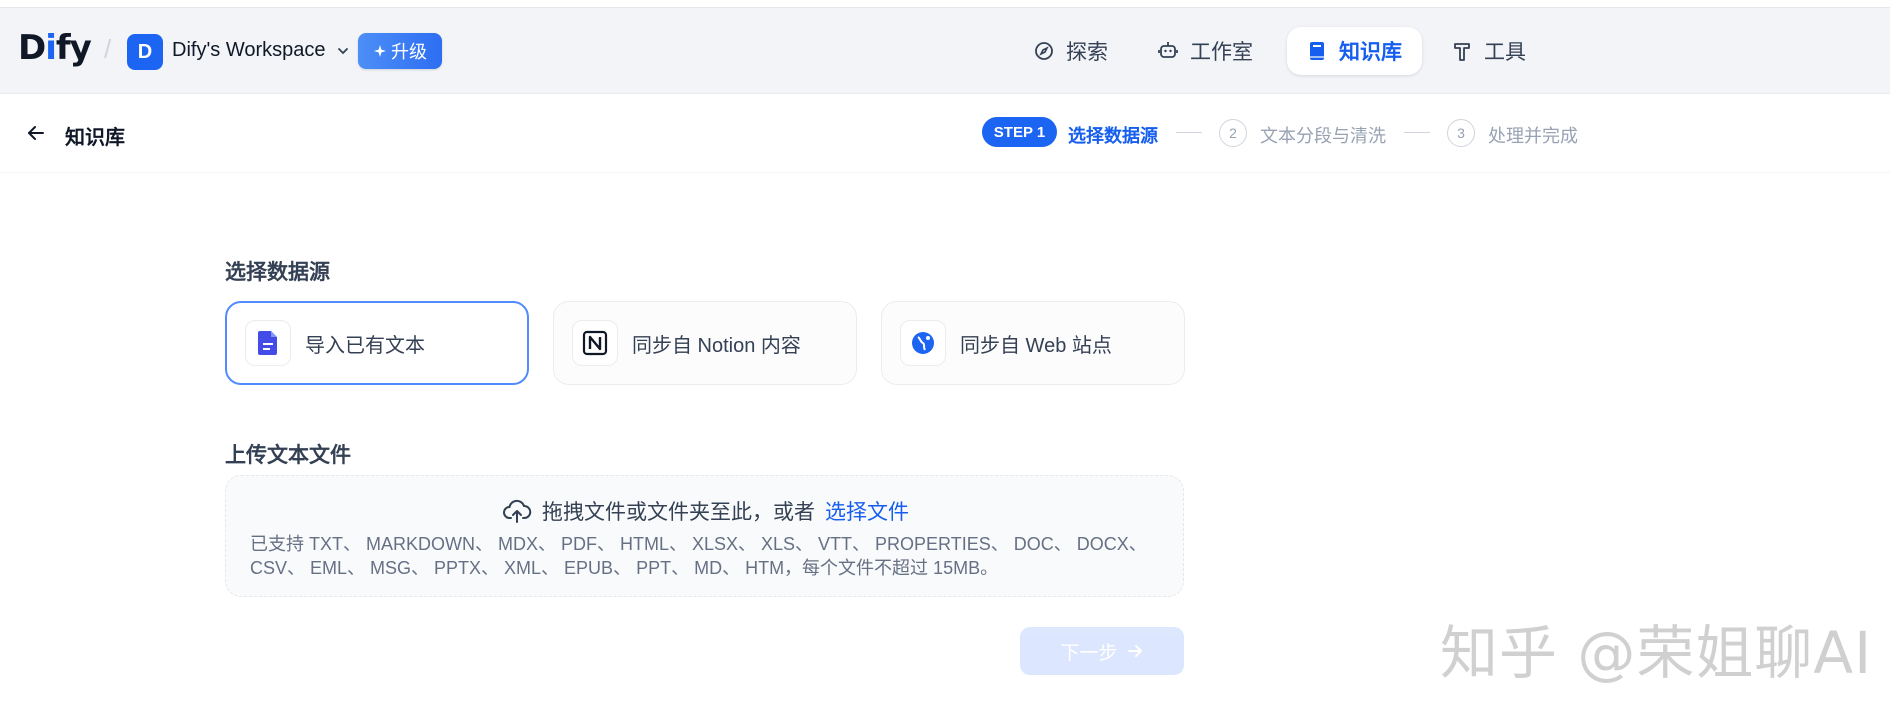 The width and height of the screenshot is (1890, 718). What do you see at coordinates (1505, 52) in the screenshot?
I see `nav-tools-label: 工具` at bounding box center [1505, 52].